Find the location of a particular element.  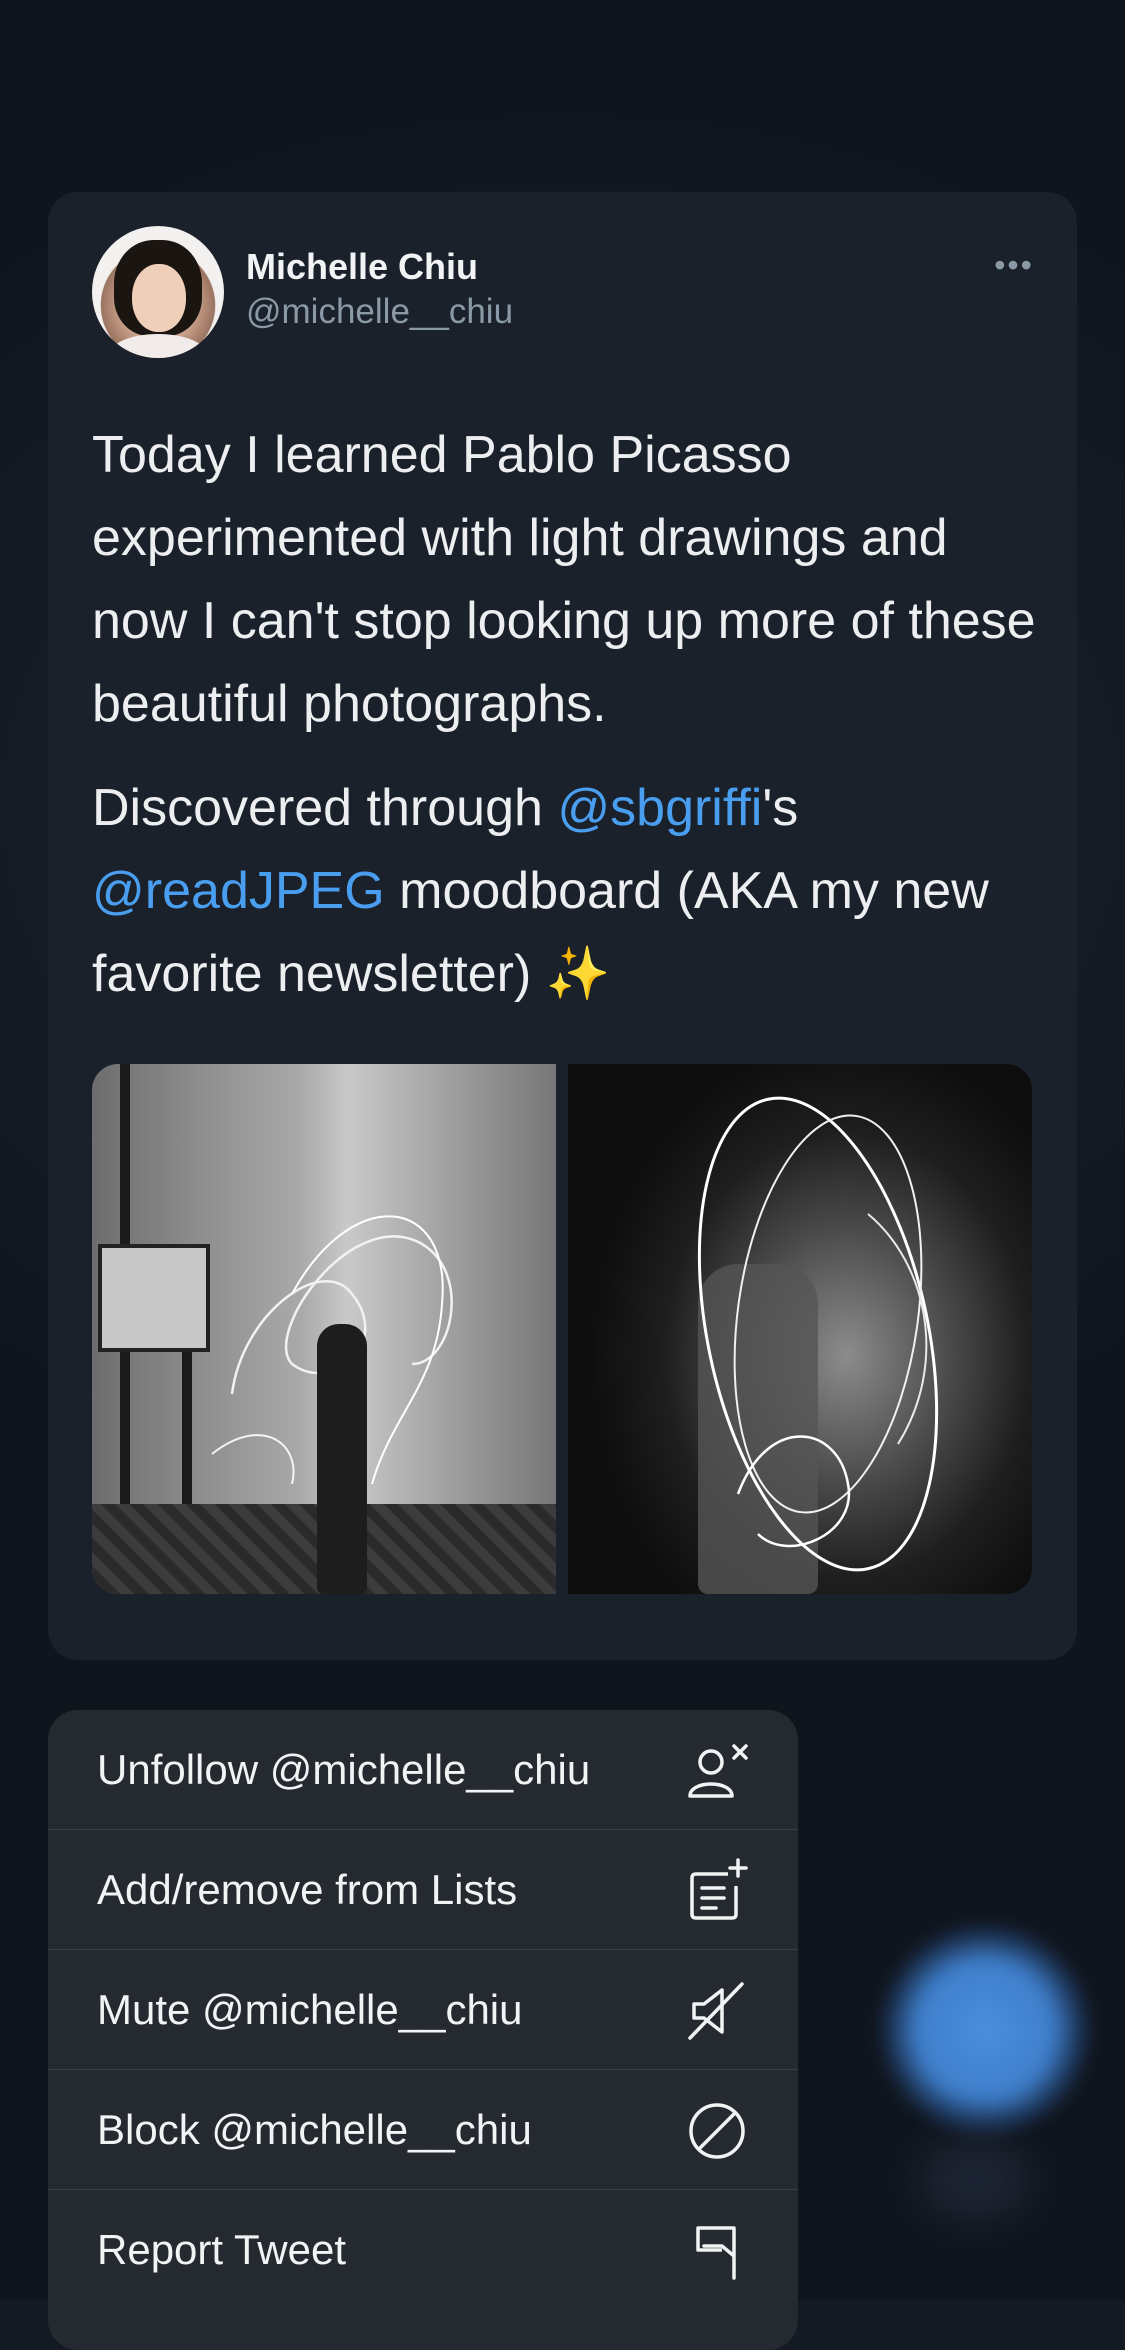

man-figure is located at coordinates (342, 1459).